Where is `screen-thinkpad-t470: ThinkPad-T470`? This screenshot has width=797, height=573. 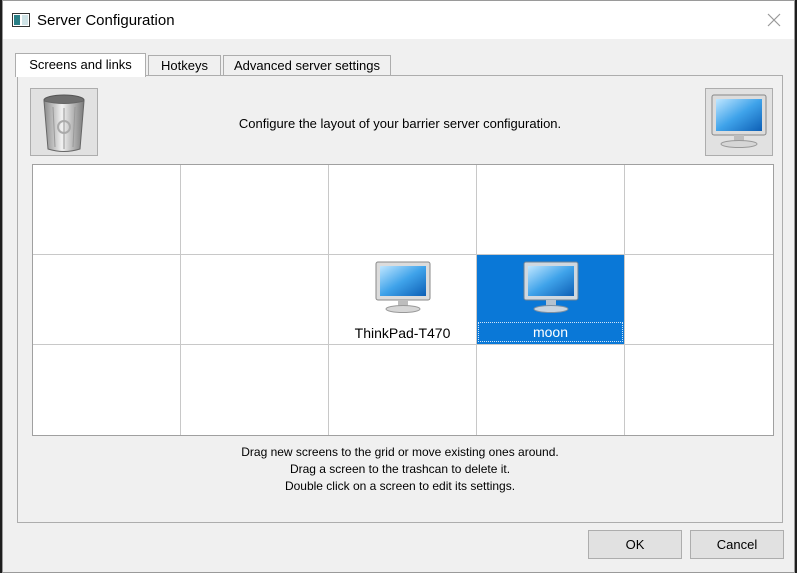
screen-thinkpad-t470: ThinkPad-T470 is located at coordinates (403, 300).